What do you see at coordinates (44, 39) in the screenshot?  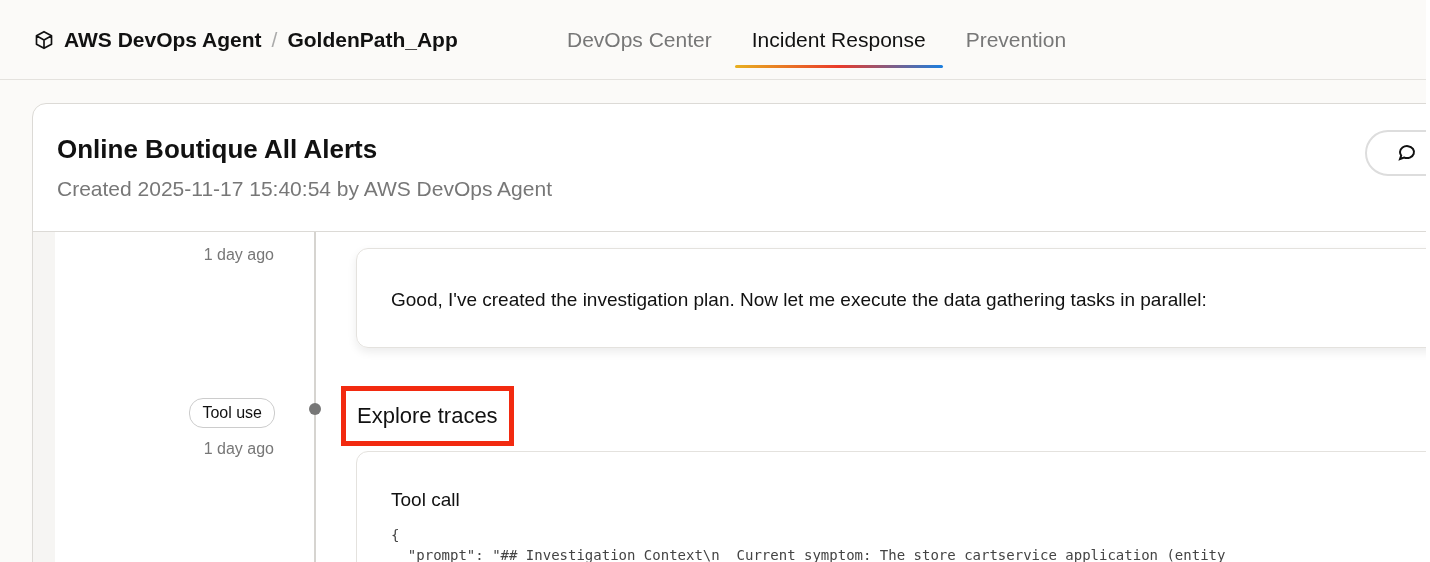 I see `cube-icon` at bounding box center [44, 39].